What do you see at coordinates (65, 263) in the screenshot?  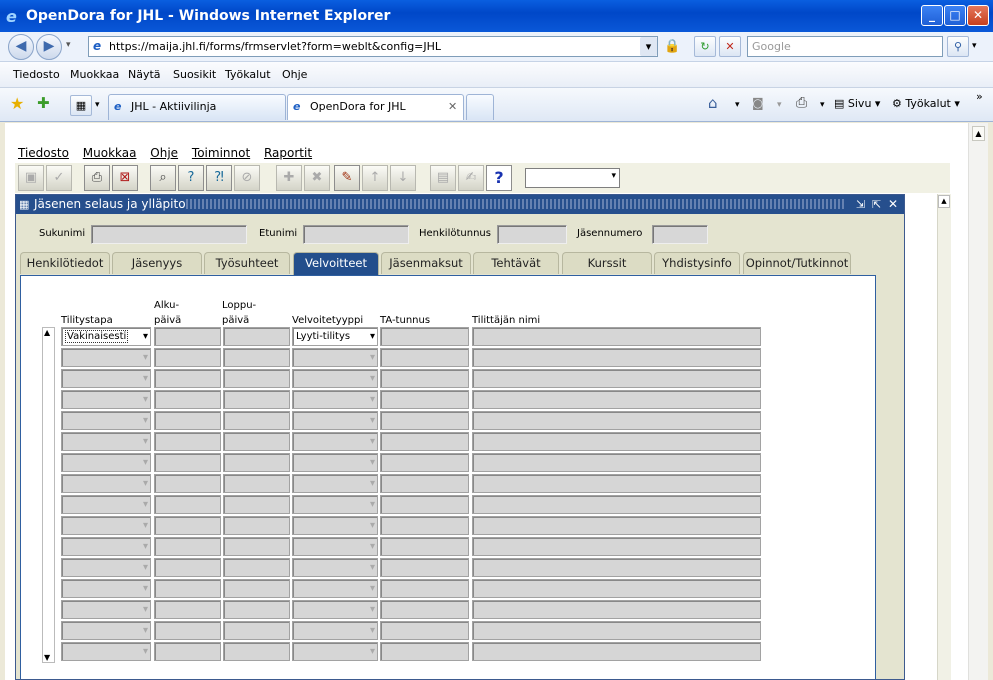 I see `tab-henkilotiedot: Henkilötiedot` at bounding box center [65, 263].